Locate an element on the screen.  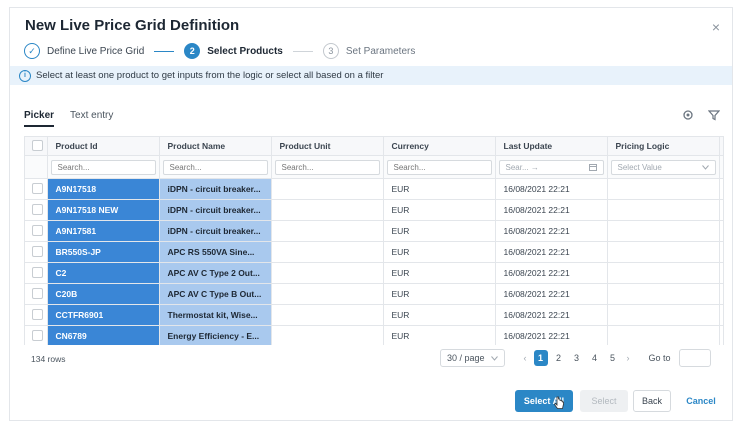
column-header-product-unit: Product Unit is located at coordinates (327, 146).